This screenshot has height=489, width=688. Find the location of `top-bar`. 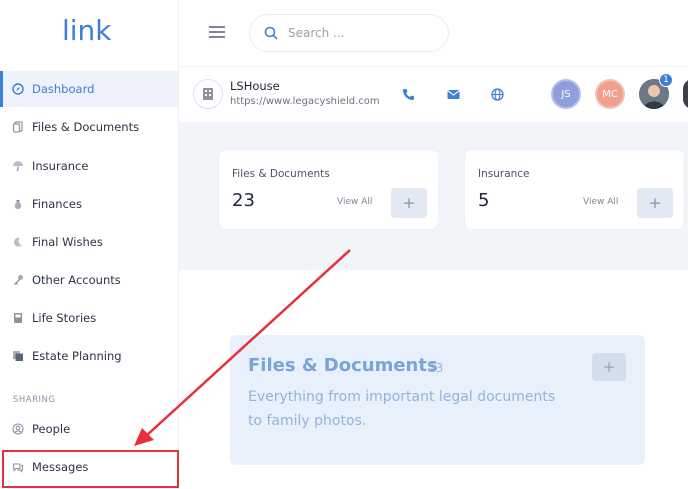

top-bar is located at coordinates (433, 33).